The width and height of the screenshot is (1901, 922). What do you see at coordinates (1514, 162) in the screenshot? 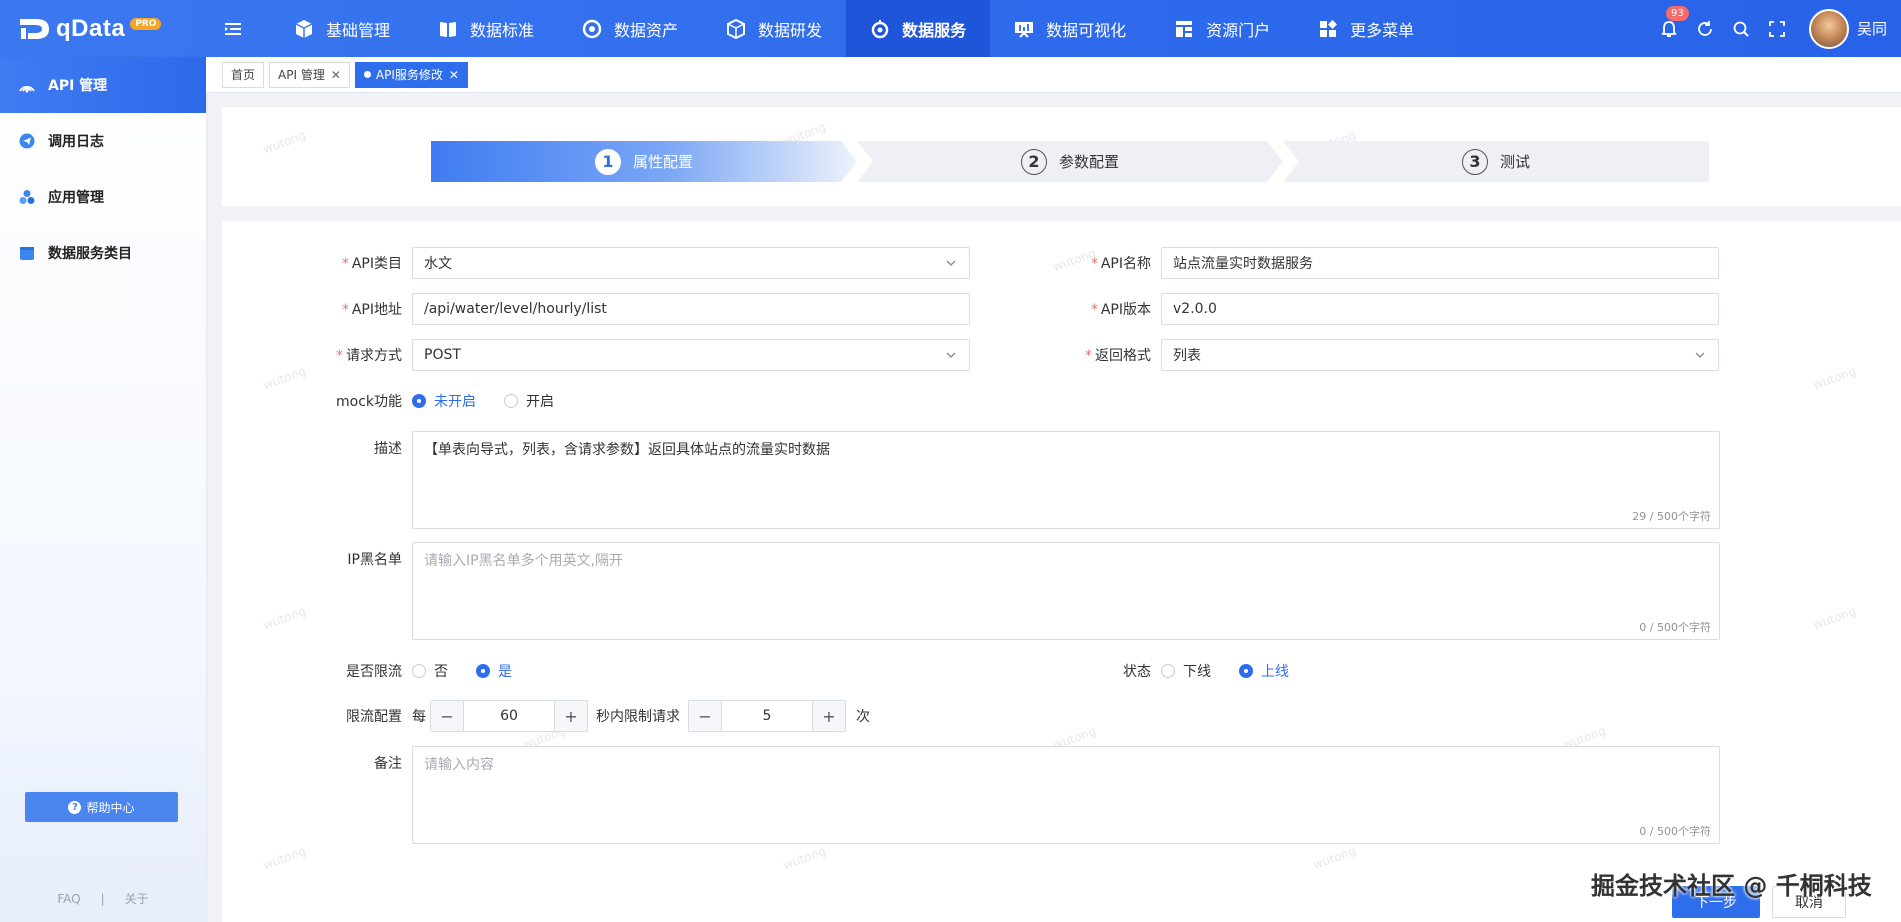
I see `step-label: 测试` at bounding box center [1514, 162].